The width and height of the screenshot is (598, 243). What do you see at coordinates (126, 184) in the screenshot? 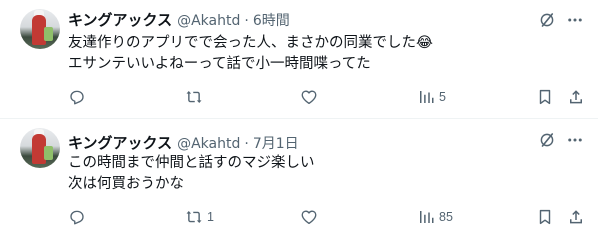
I see `tweet-text-line: 次は何買おうかな` at bounding box center [126, 184].